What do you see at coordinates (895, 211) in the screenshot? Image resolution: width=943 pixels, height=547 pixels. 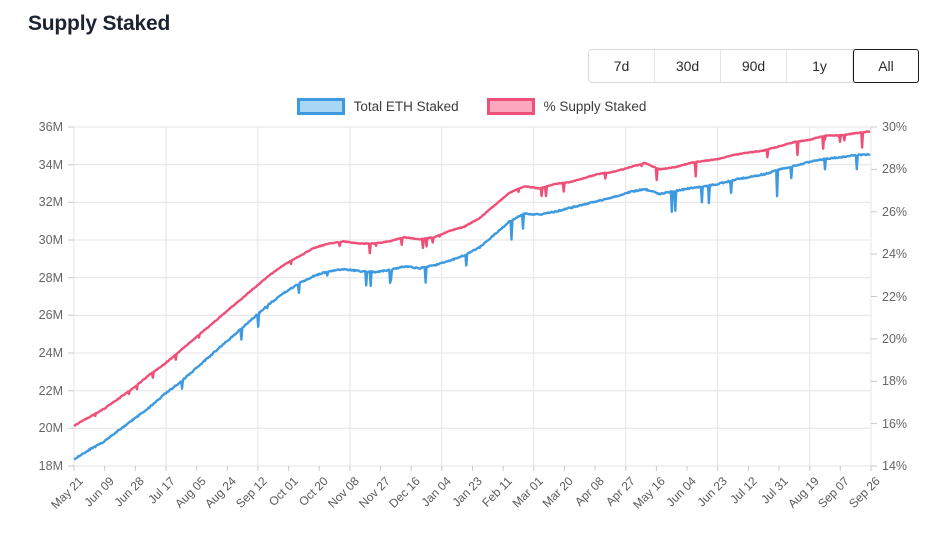 I see `y-axis-right-tick: 26%` at bounding box center [895, 211].